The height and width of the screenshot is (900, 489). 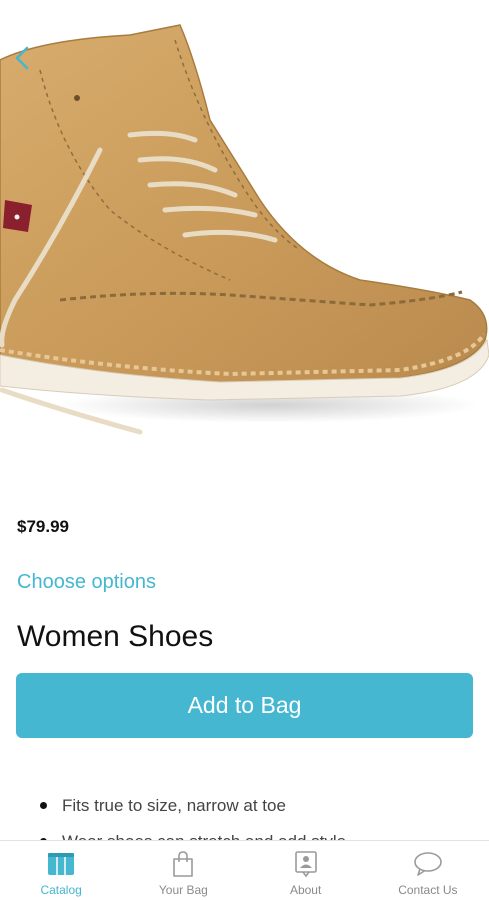 What do you see at coordinates (306, 864) in the screenshot?
I see `about-icon` at bounding box center [306, 864].